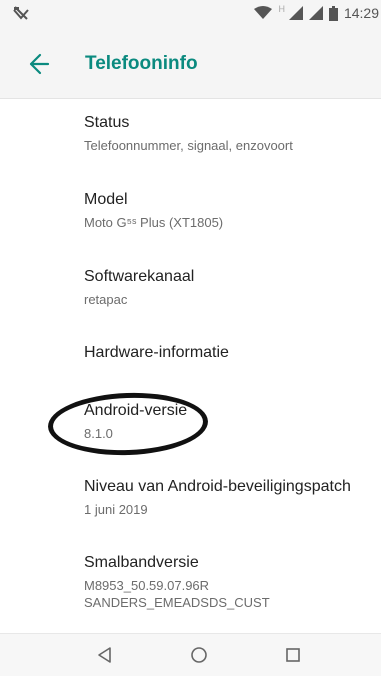 The height and width of the screenshot is (676, 381). I want to click on home-circle-icon, so click(199, 655).